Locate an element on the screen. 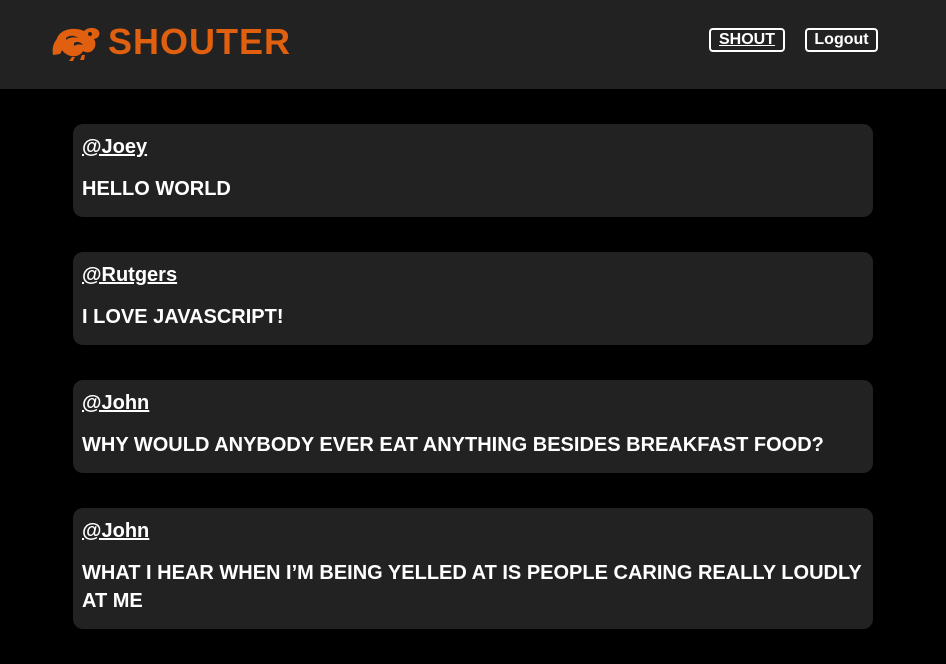  shout-button: SHOUT is located at coordinates (747, 40).